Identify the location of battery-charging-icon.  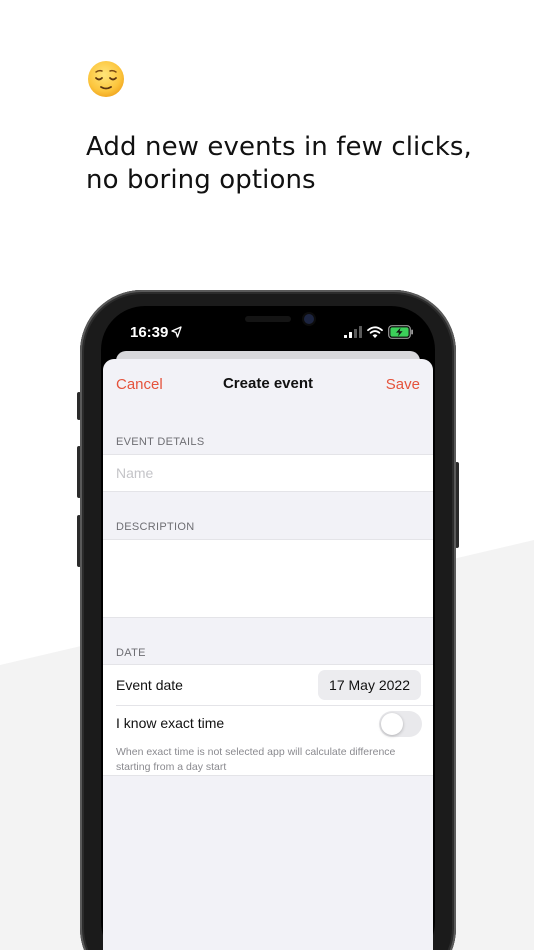
(400, 332).